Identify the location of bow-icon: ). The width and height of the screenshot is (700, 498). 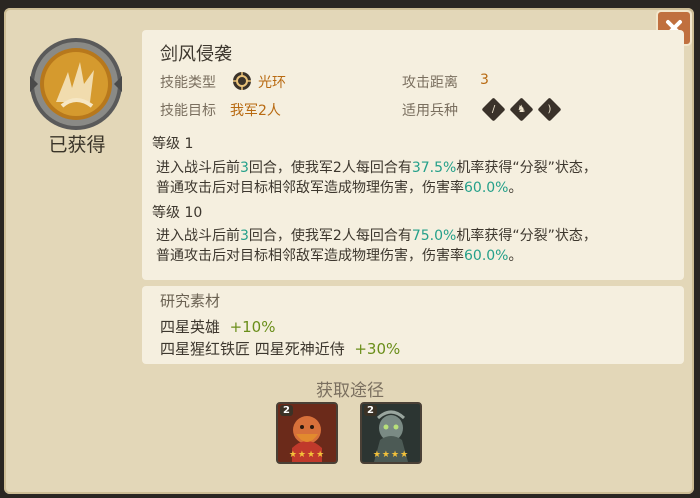
(549, 109).